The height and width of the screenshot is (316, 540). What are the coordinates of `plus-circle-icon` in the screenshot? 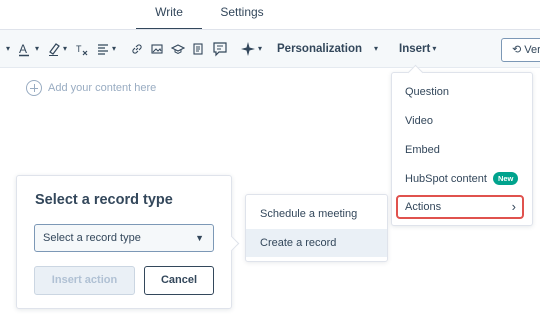 It's located at (34, 88).